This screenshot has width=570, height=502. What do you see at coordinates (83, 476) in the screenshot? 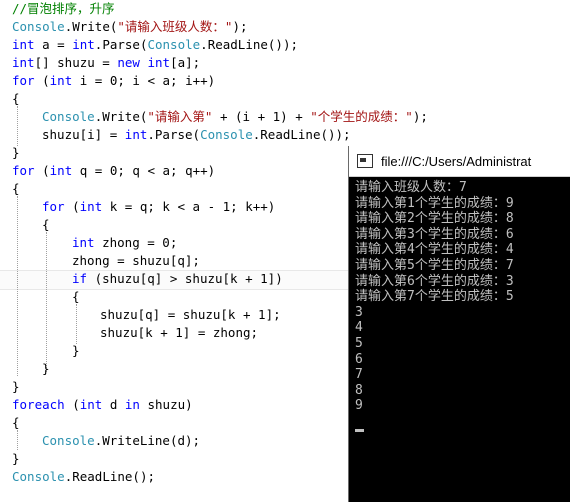
I see `code-line: Console.ReadLine();` at bounding box center [83, 476].